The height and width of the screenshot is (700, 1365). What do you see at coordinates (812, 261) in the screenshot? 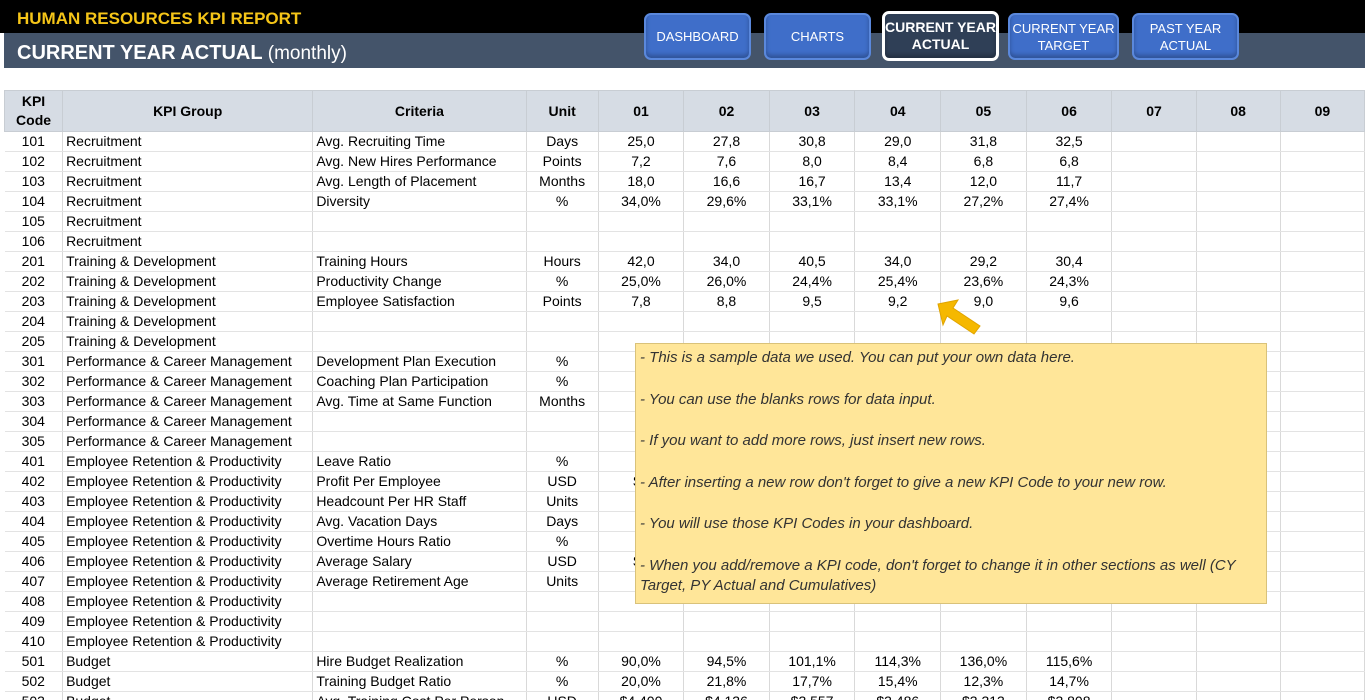
I see `table-cell: 40,5` at bounding box center [812, 261].